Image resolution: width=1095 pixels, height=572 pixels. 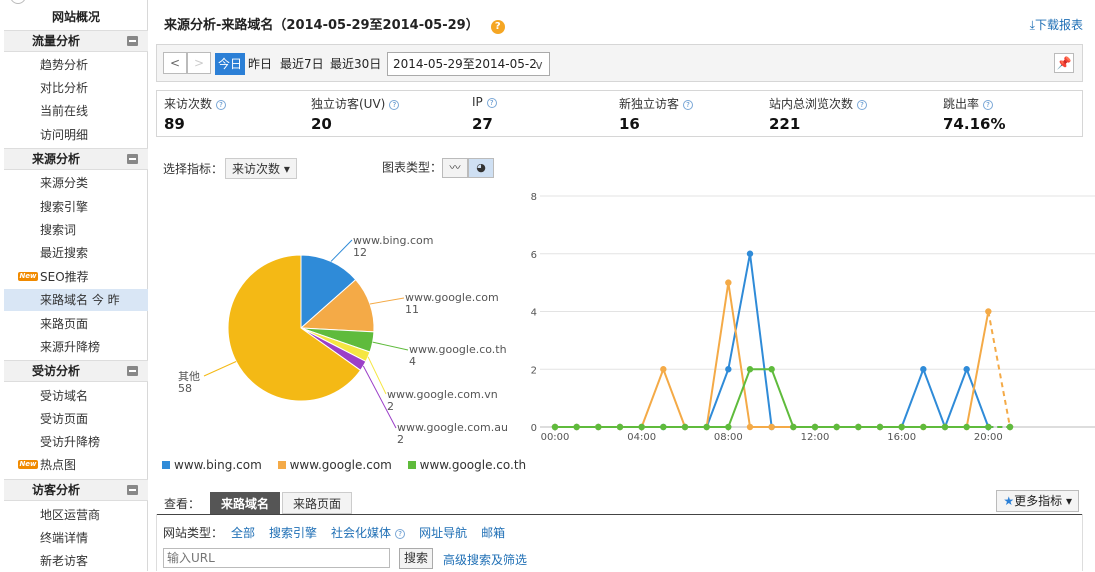 I want to click on chart-type-label: 图表类型：, so click(x=412, y=167).